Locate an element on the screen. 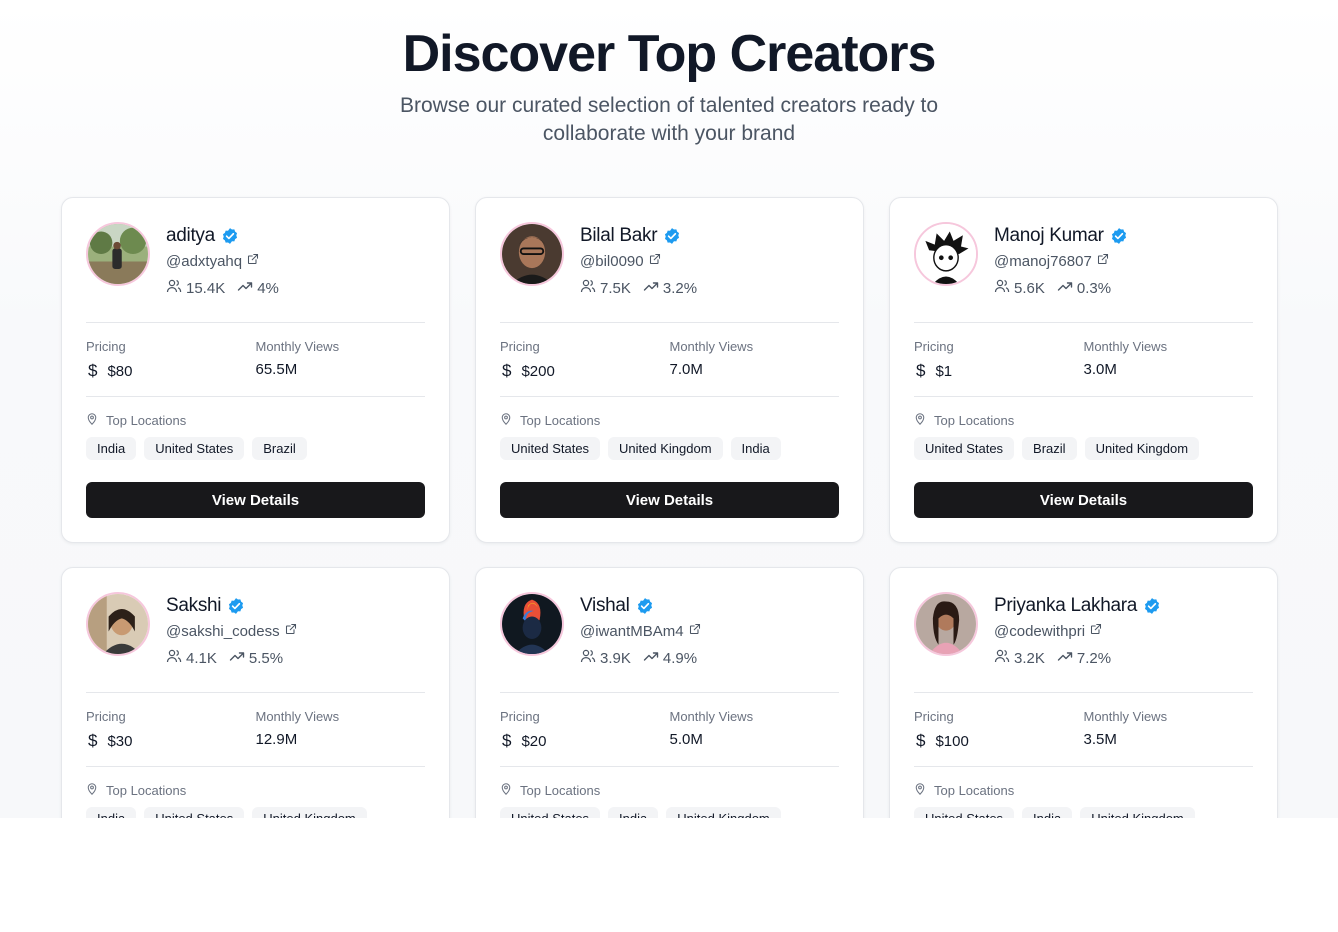  followers-stat: 15.4K is located at coordinates (195, 288).